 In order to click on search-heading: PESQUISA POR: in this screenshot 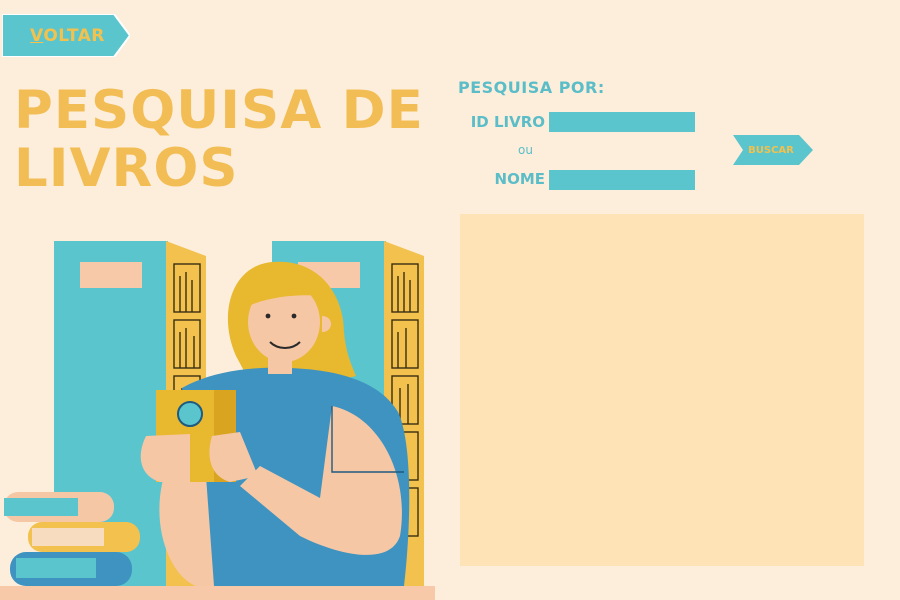, I will do `click(531, 87)`.